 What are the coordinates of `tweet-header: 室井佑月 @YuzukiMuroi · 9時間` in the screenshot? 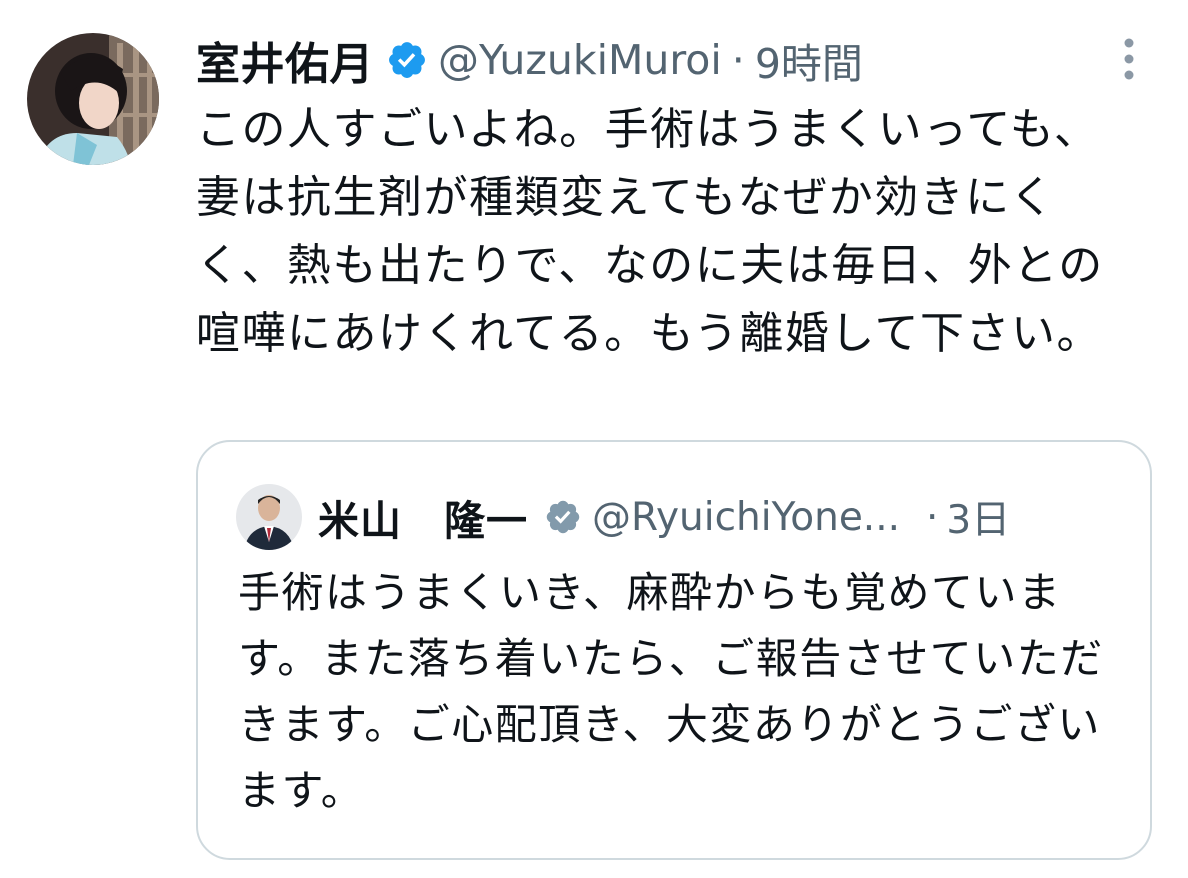 It's located at (529, 60).